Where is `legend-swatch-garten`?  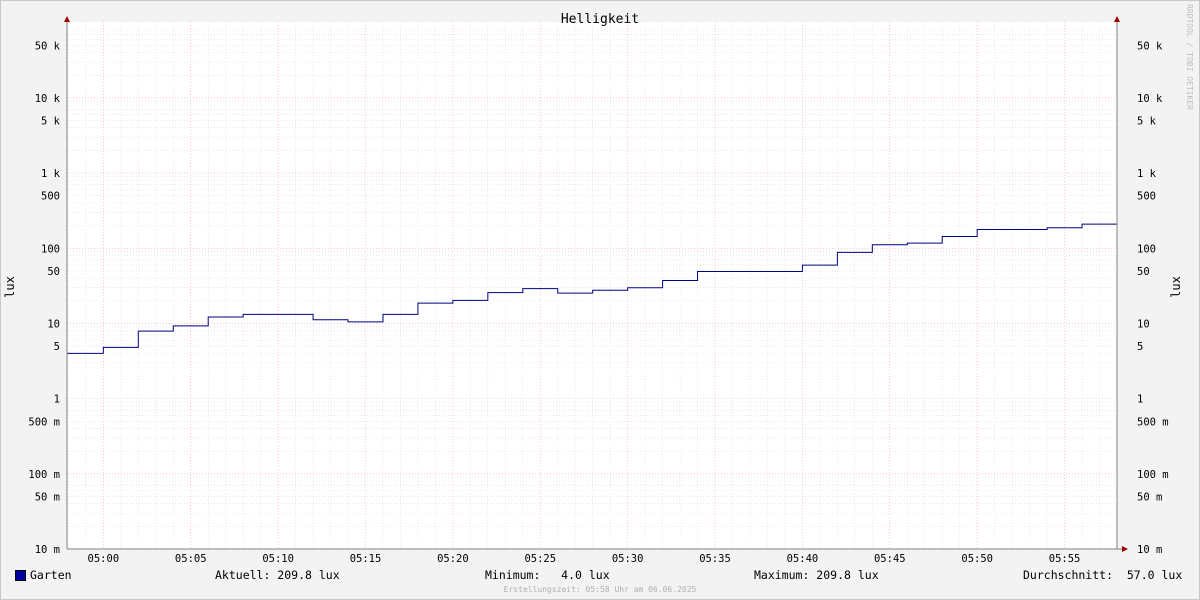
legend-swatch-garten is located at coordinates (20, 575).